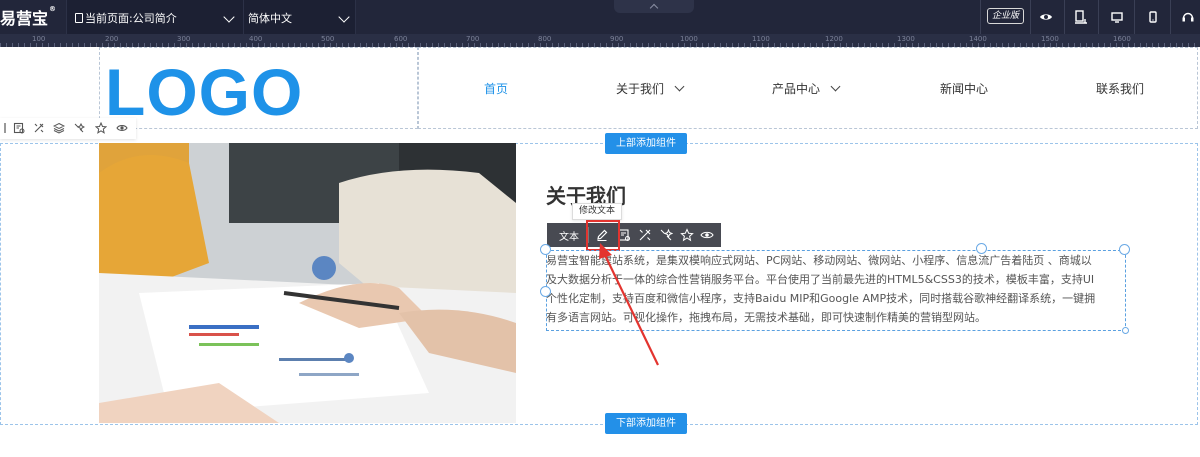  I want to click on nav-item-home: 首页, so click(496, 88).